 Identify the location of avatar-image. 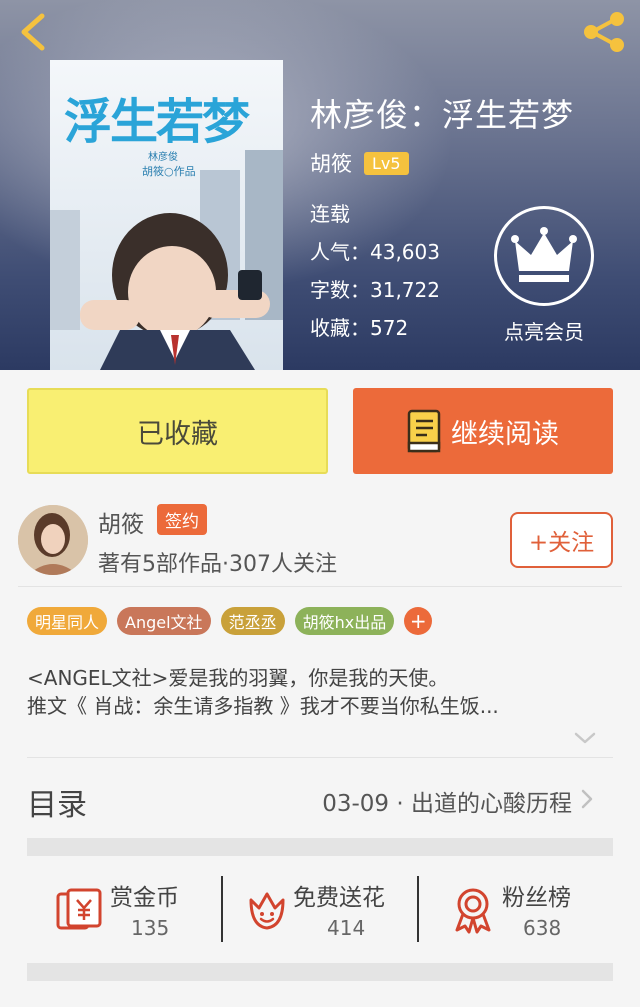
(53, 540).